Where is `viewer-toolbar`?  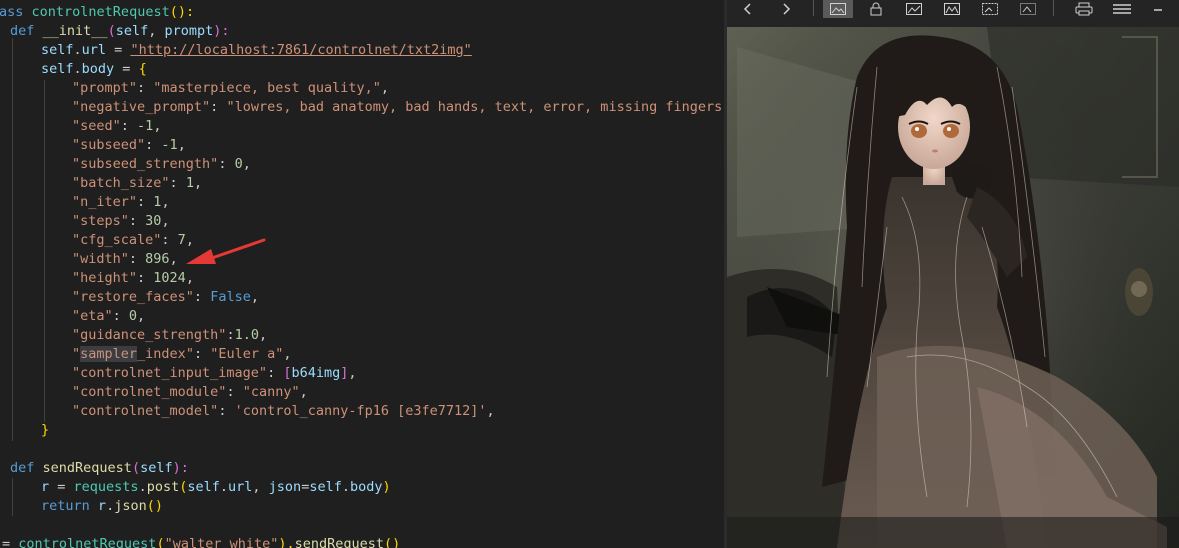
viewer-toolbar is located at coordinates (953, 11).